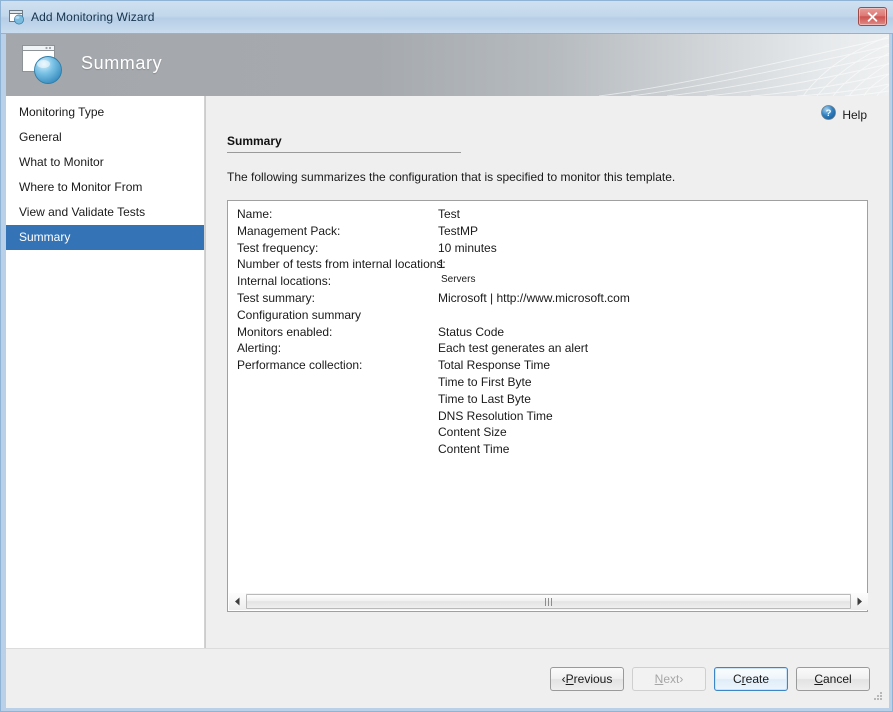 The image size is (893, 712). What do you see at coordinates (285, 331) in the screenshot?
I see `summary-label: Monitors enabled:` at bounding box center [285, 331].